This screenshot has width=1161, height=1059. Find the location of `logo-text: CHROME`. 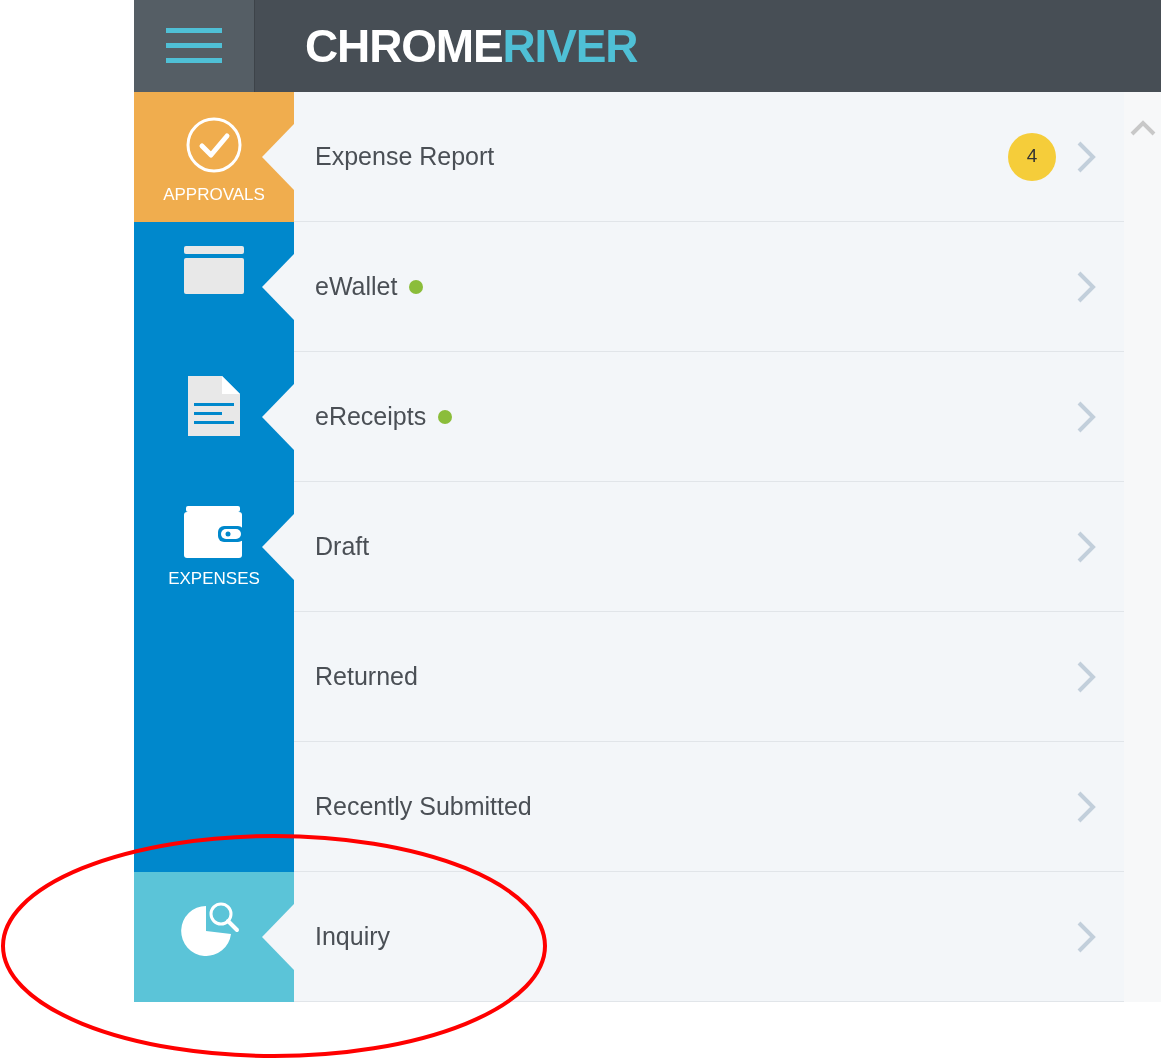

logo-text: CHROME is located at coordinates (404, 46).